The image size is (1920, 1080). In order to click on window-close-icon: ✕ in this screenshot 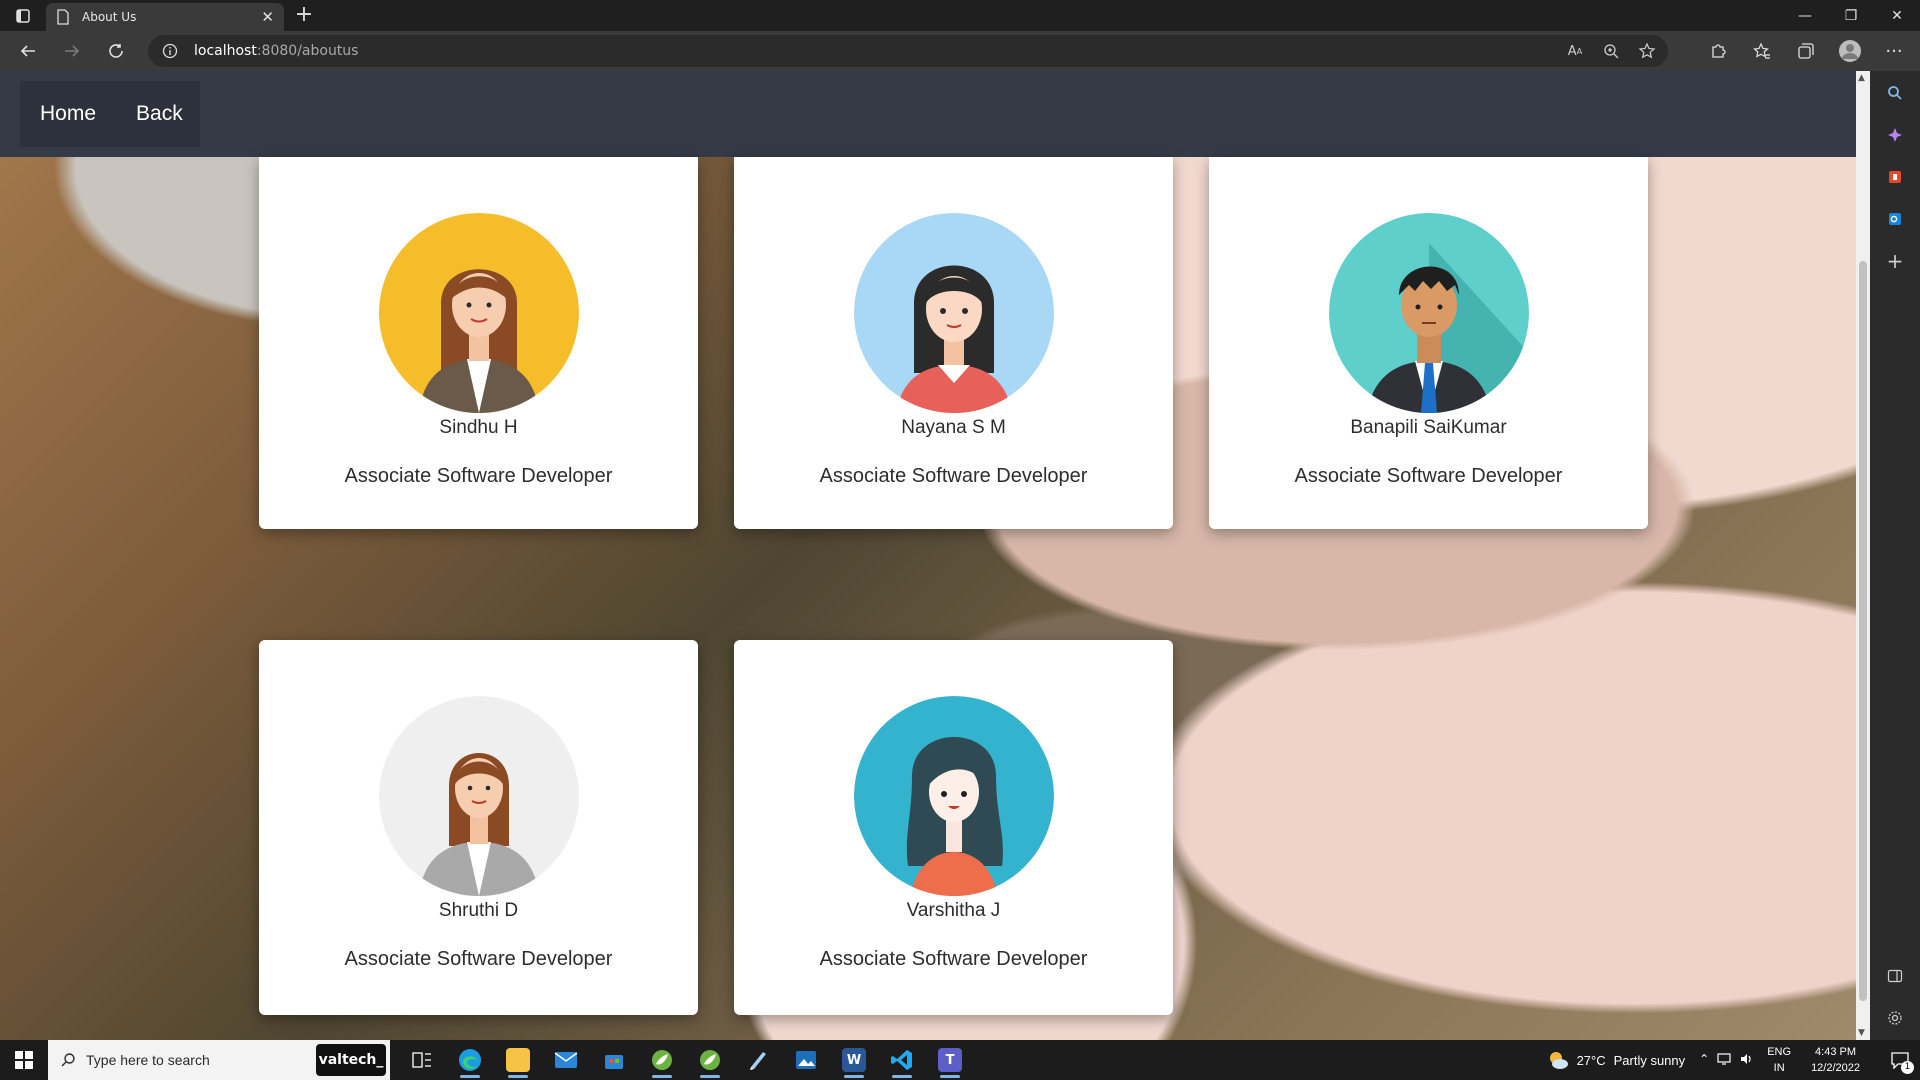, I will do `click(1897, 15)`.